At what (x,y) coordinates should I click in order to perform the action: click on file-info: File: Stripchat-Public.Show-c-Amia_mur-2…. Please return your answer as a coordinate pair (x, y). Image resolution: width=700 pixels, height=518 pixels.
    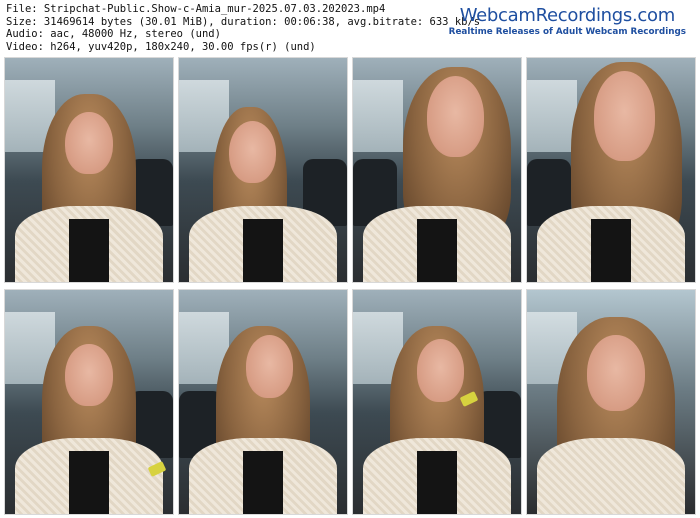
    Looking at the image, I should click on (243, 28).